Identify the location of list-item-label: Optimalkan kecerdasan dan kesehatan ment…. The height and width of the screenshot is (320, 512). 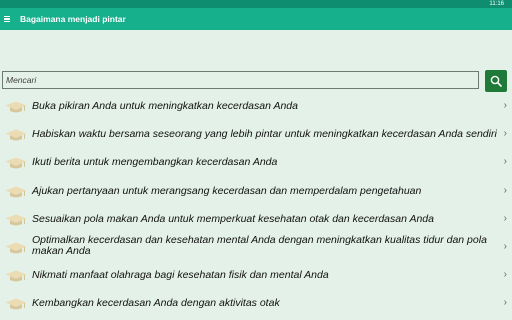
(259, 245).